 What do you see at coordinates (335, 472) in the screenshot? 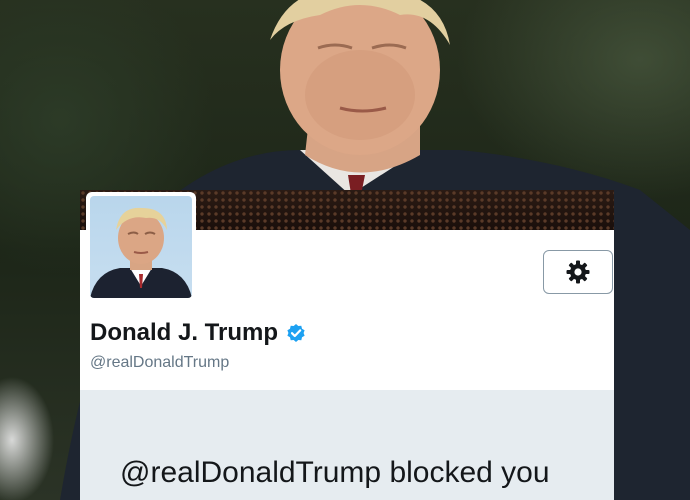
I see `blocked-message: @realDonaldTrump blocked you` at bounding box center [335, 472].